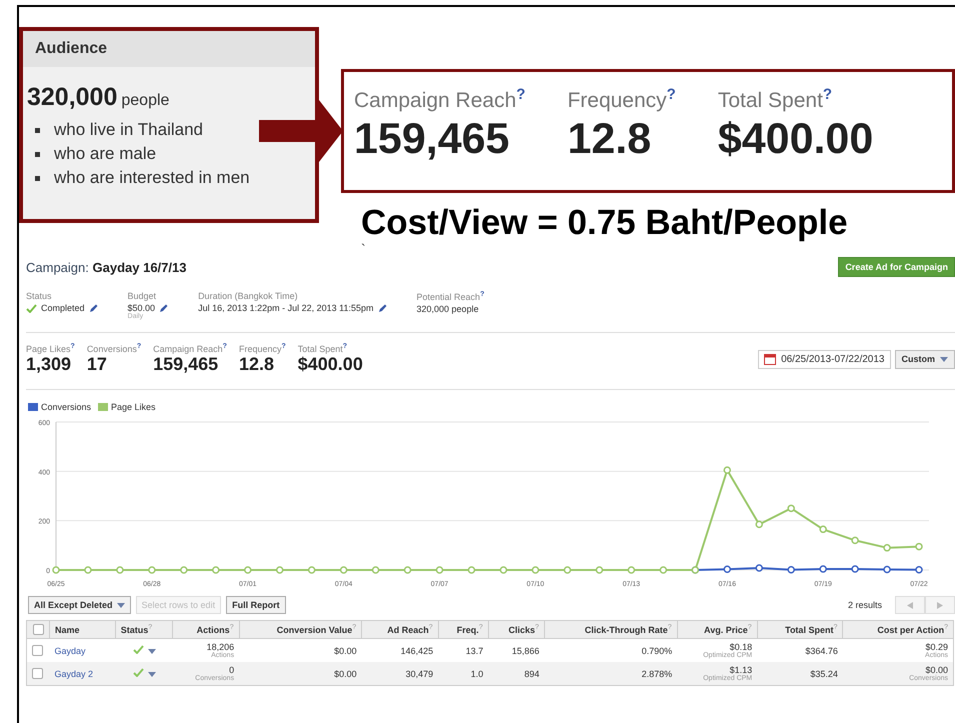  Describe the element at coordinates (152, 178) in the screenshot. I see `criteria-text: who are interested in men` at that location.